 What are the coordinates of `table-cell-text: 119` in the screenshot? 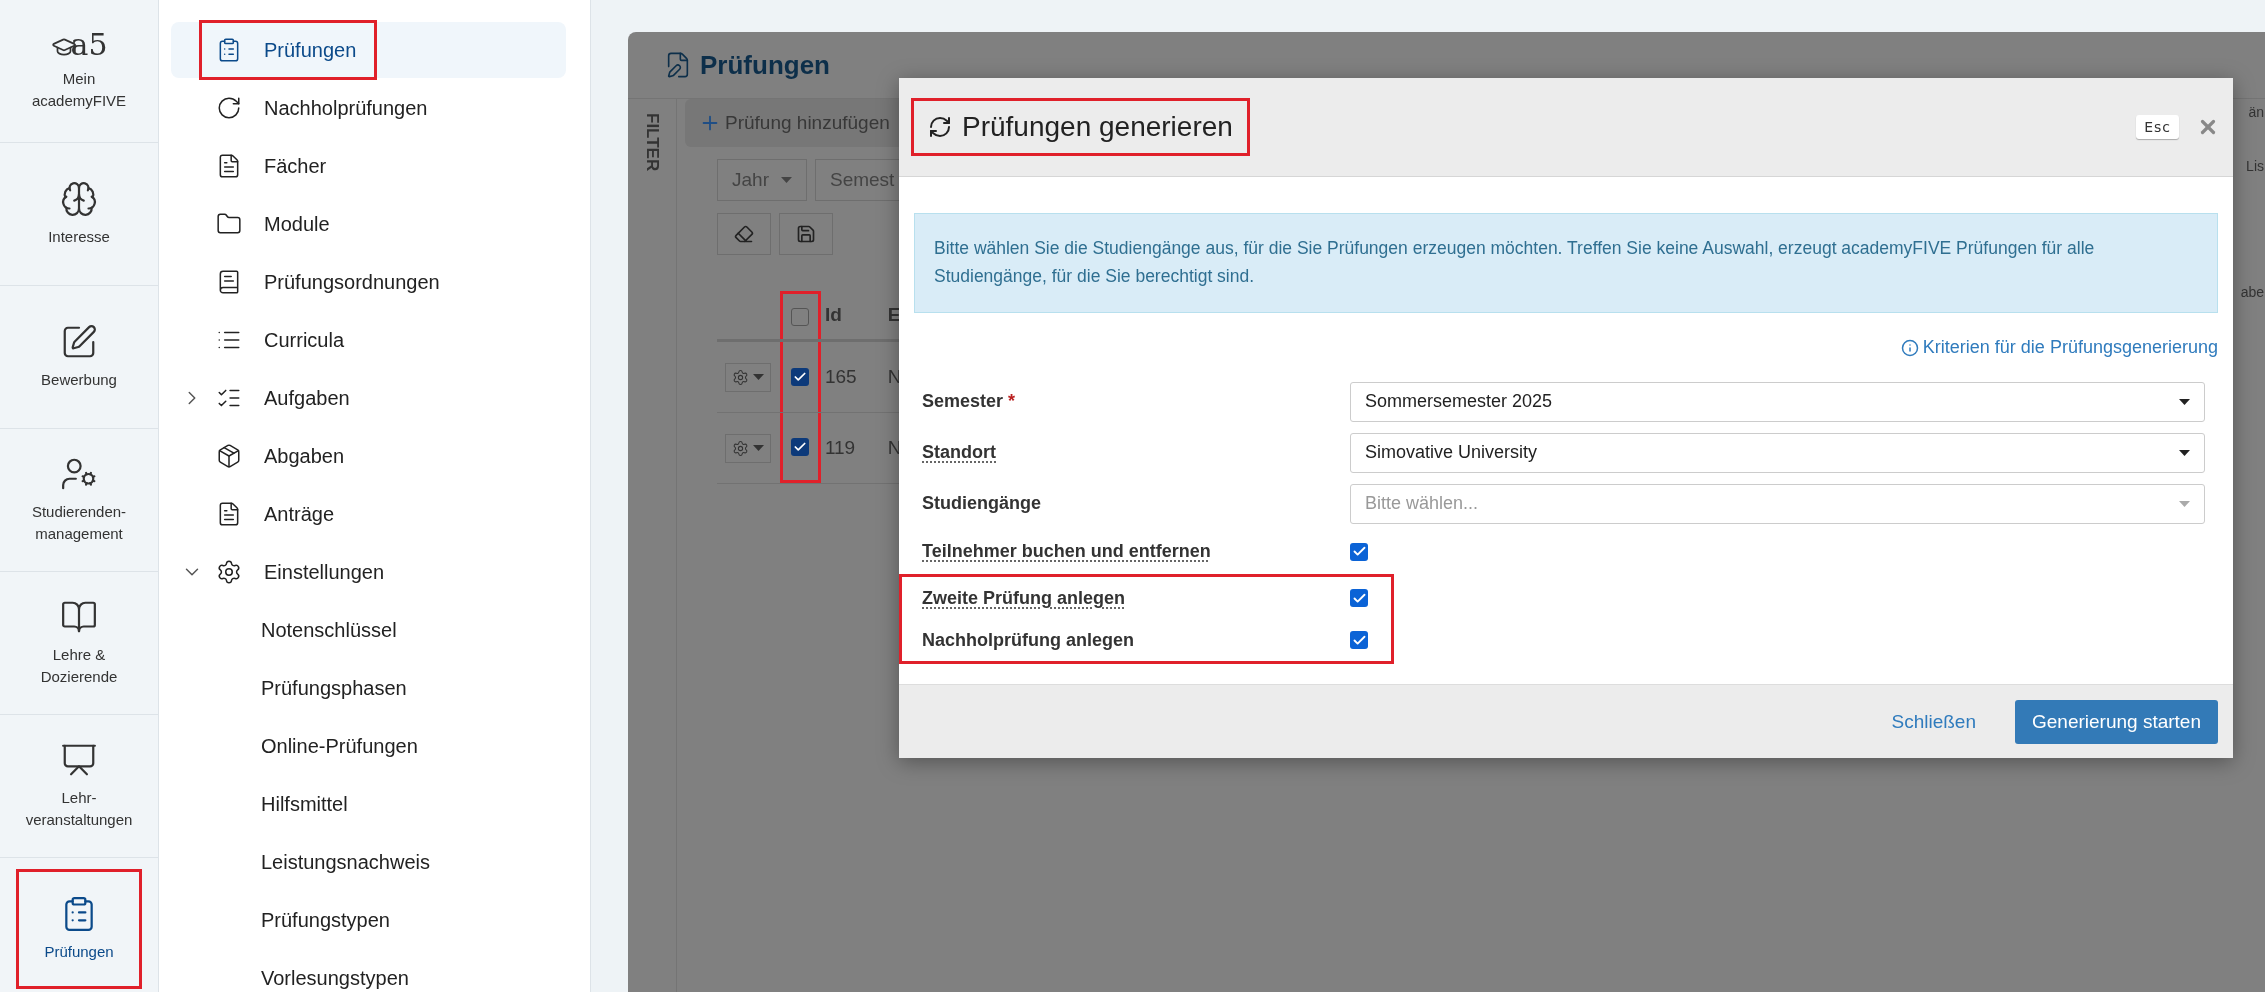 It's located at (840, 448).